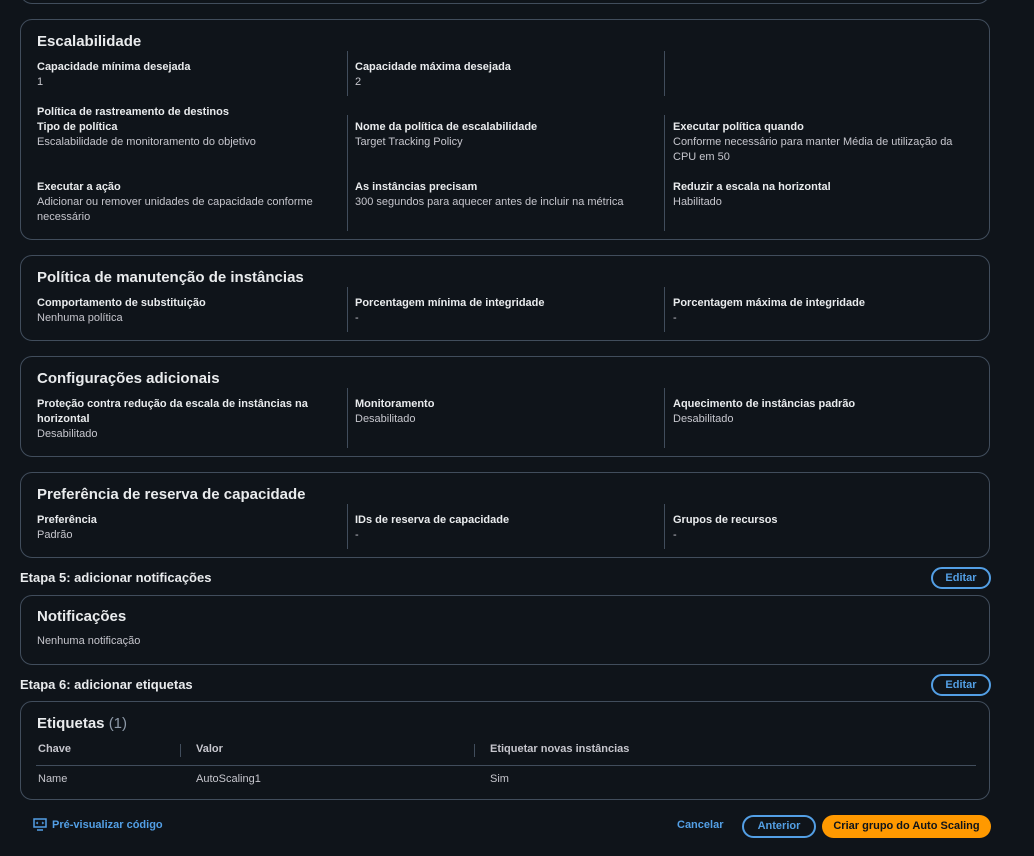  I want to click on replacement-label: Comportamento de substituição, so click(121, 303).